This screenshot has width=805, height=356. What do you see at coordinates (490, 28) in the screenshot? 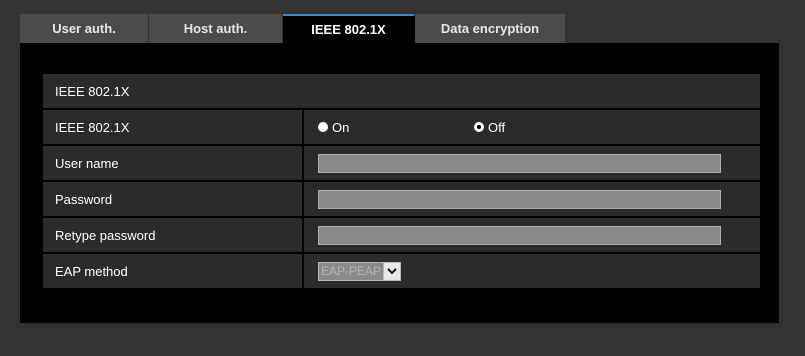
I see `tab-data-encryption: Data encryption` at bounding box center [490, 28].